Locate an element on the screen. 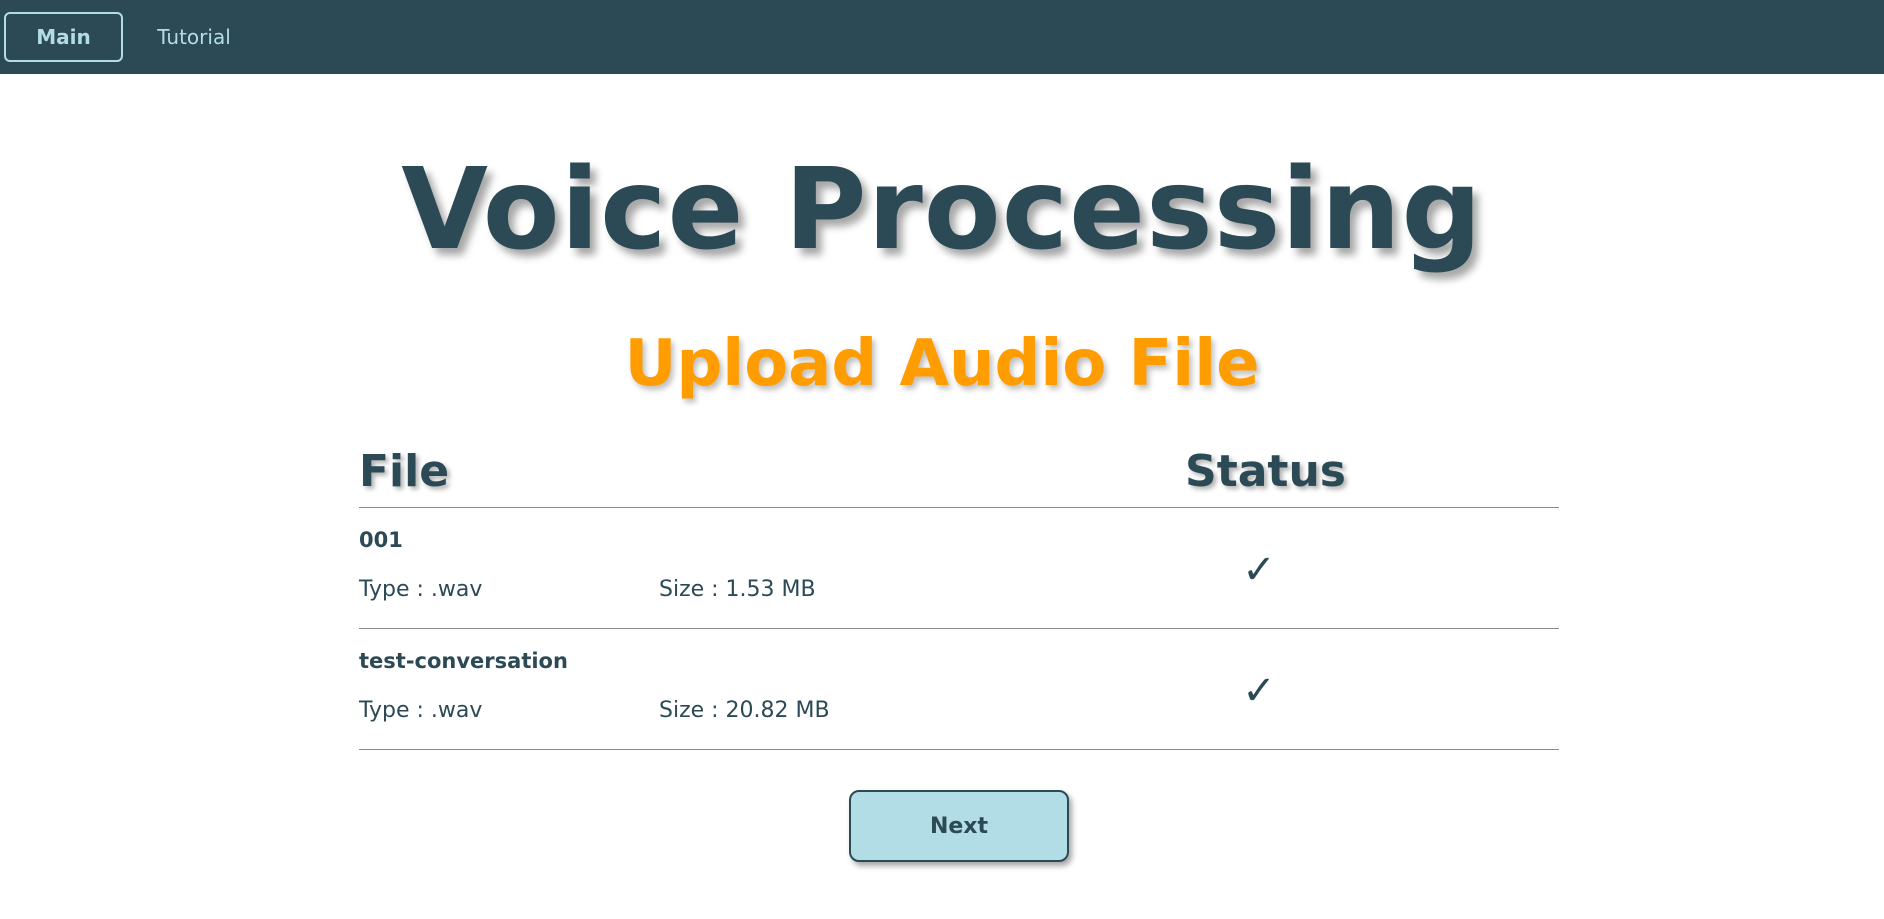 This screenshot has height=919, width=1884. table-divider is located at coordinates (959, 749).